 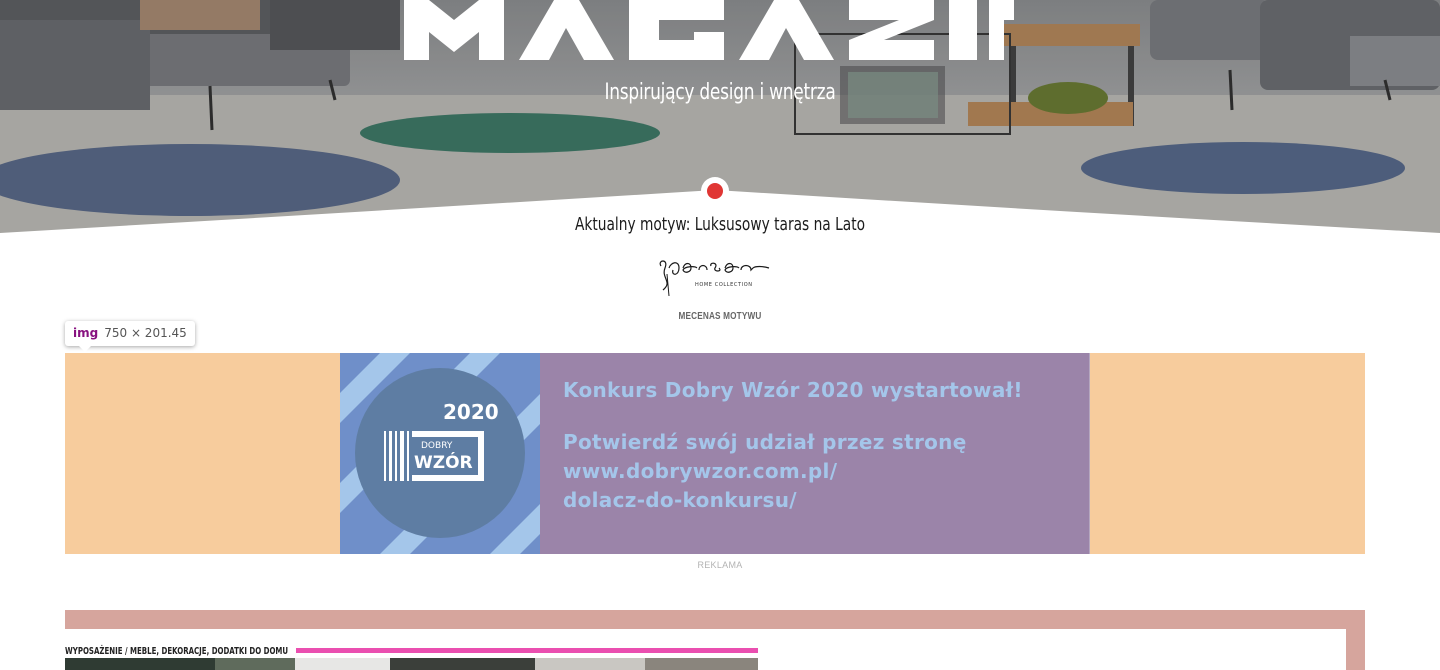 What do you see at coordinates (86, 333) in the screenshot?
I see `devtools-tag-name: img` at bounding box center [86, 333].